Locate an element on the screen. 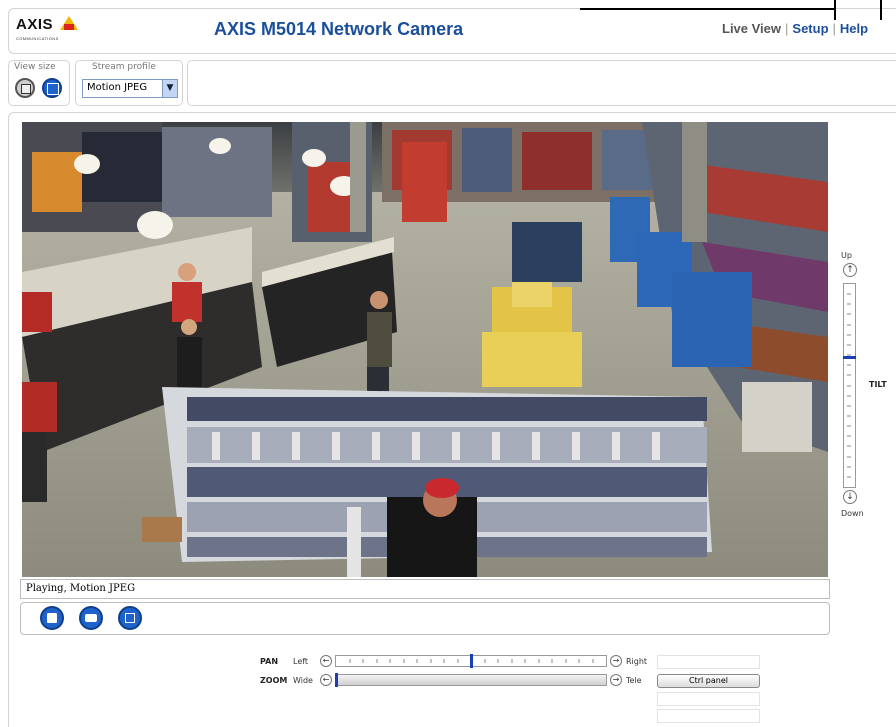 This screenshot has height=727, width=896. fullscreen-button is located at coordinates (130, 618).